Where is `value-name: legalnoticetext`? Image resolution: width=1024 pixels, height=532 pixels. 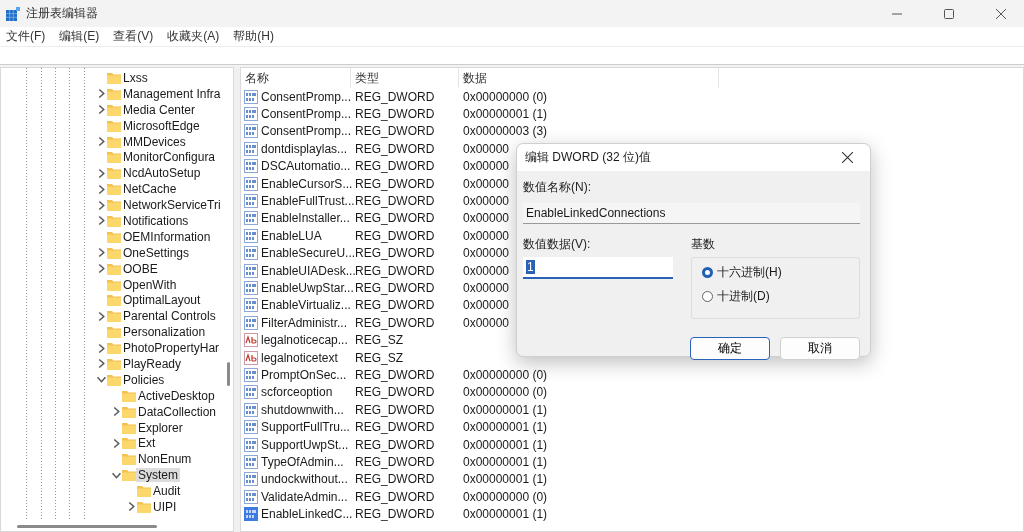 value-name: legalnoticetext is located at coordinates (299, 357).